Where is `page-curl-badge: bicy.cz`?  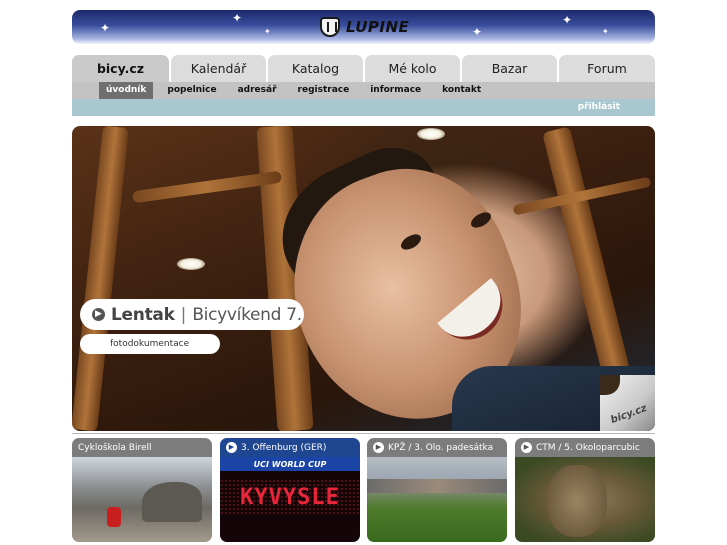
page-curl-badge: bicy.cz is located at coordinates (627, 403).